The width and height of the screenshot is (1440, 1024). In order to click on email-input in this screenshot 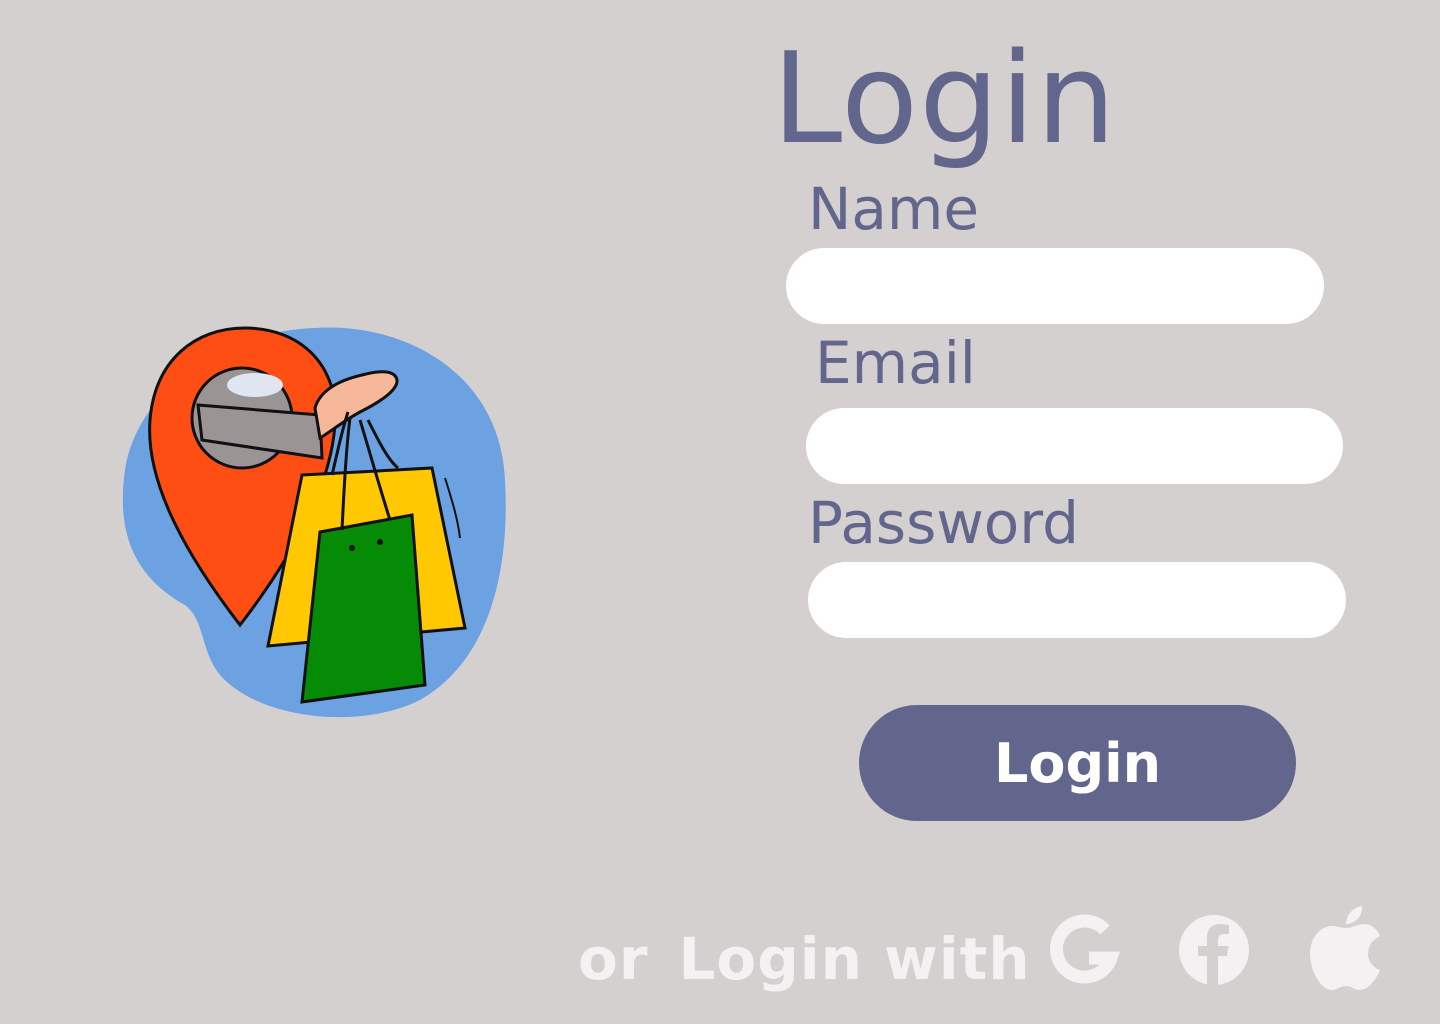, I will do `click(1074, 446)`.